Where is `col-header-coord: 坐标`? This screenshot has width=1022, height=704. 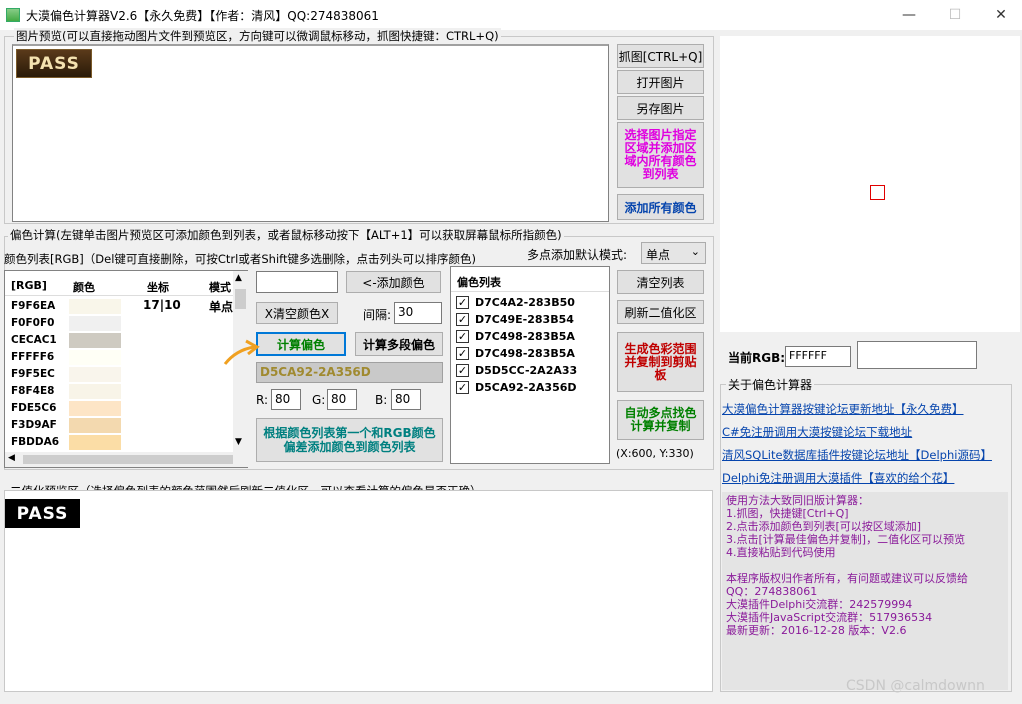 col-header-coord: 坐标 is located at coordinates (158, 287).